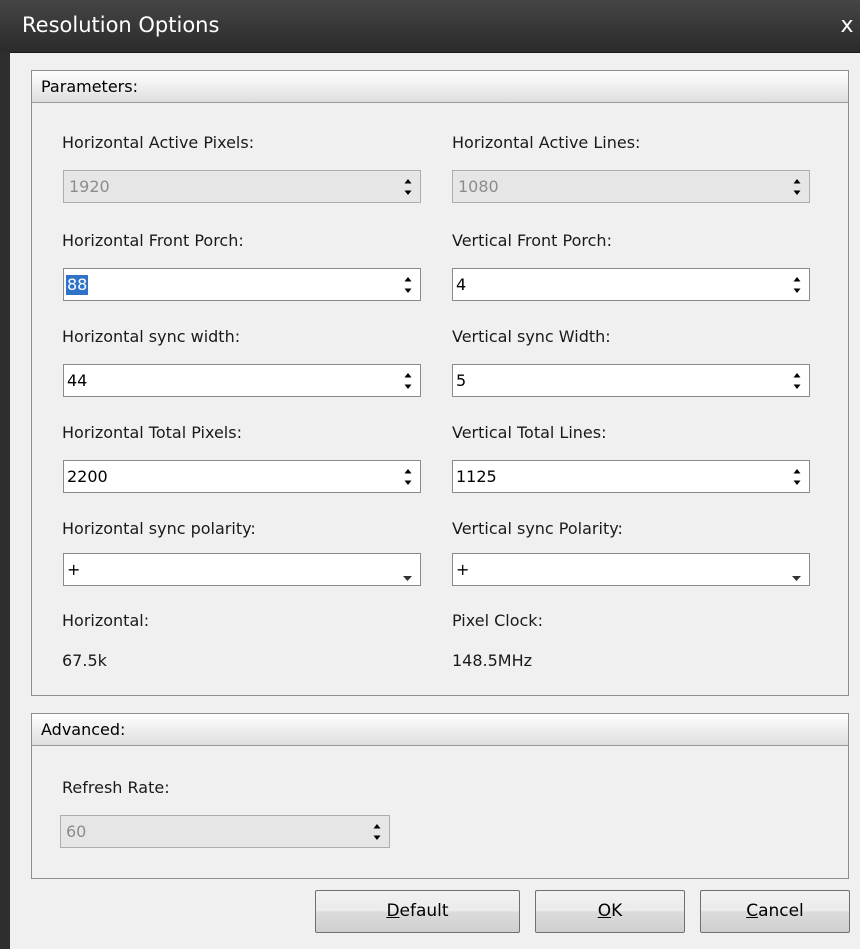 This screenshot has height=949, width=860. I want to click on v-sync-polarity-label: Vertical sync Polarity:, so click(537, 528).